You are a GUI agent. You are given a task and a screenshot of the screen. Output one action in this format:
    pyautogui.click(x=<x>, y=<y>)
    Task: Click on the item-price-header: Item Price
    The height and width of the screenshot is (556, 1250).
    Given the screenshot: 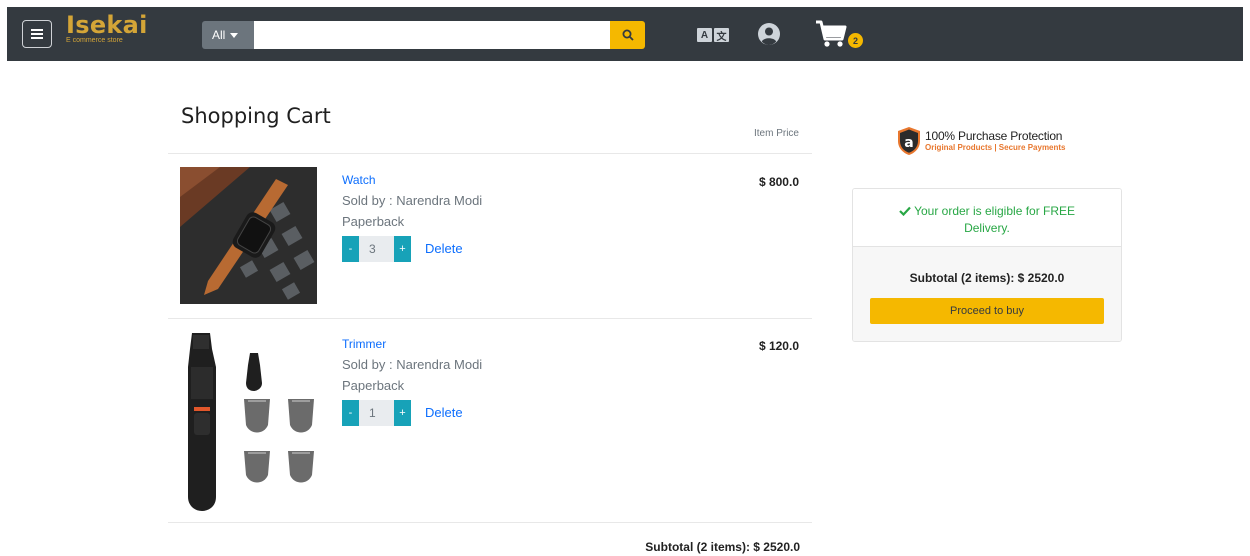 What is the action you would take?
    pyautogui.click(x=776, y=133)
    